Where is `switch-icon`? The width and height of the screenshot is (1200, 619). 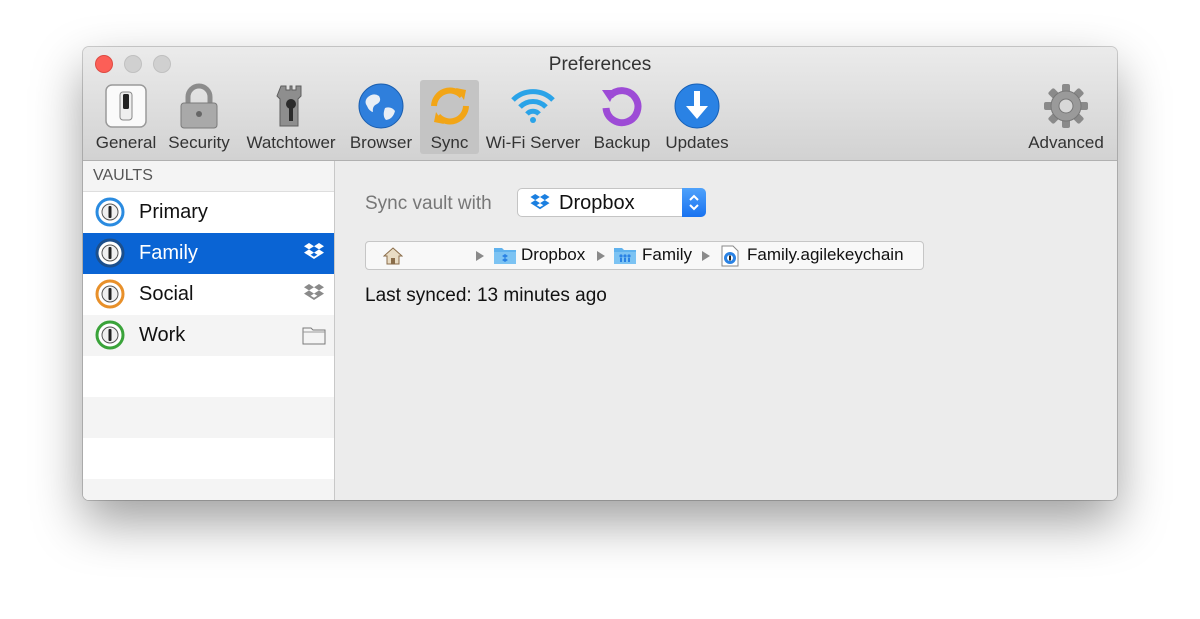 switch-icon is located at coordinates (126, 106).